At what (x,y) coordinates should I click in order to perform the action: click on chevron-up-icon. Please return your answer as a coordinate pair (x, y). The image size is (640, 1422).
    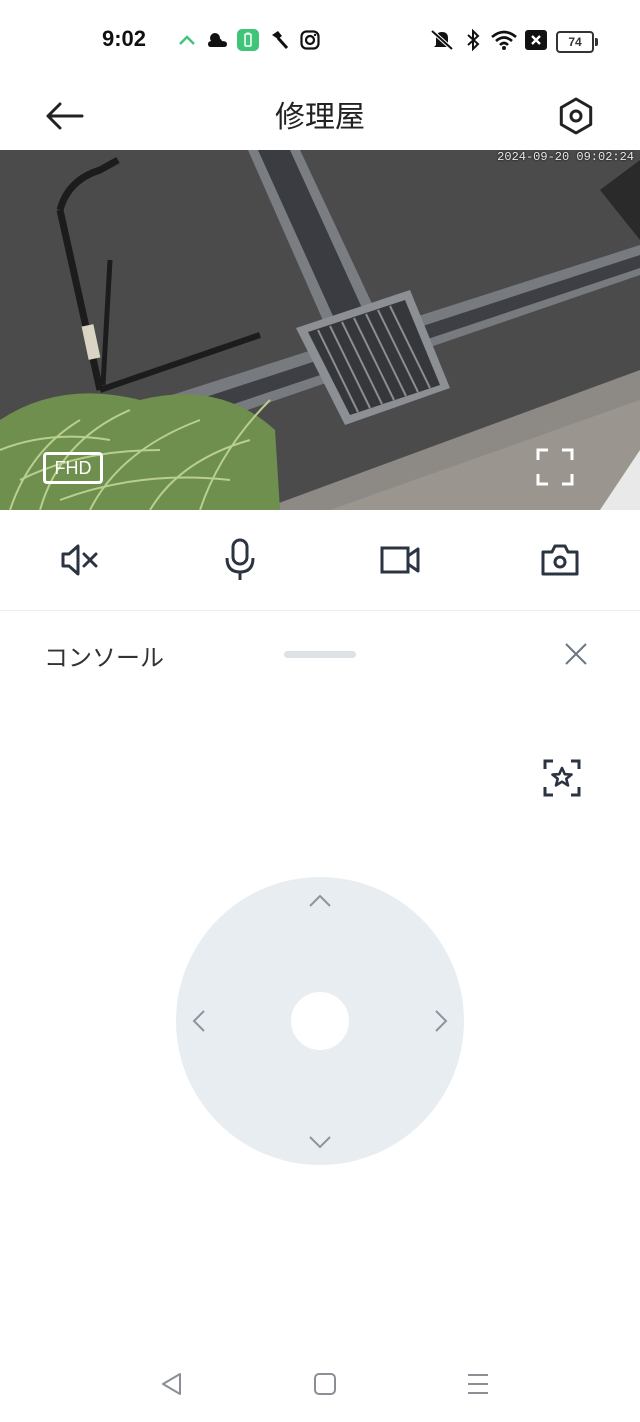
    Looking at the image, I should click on (320, 901).